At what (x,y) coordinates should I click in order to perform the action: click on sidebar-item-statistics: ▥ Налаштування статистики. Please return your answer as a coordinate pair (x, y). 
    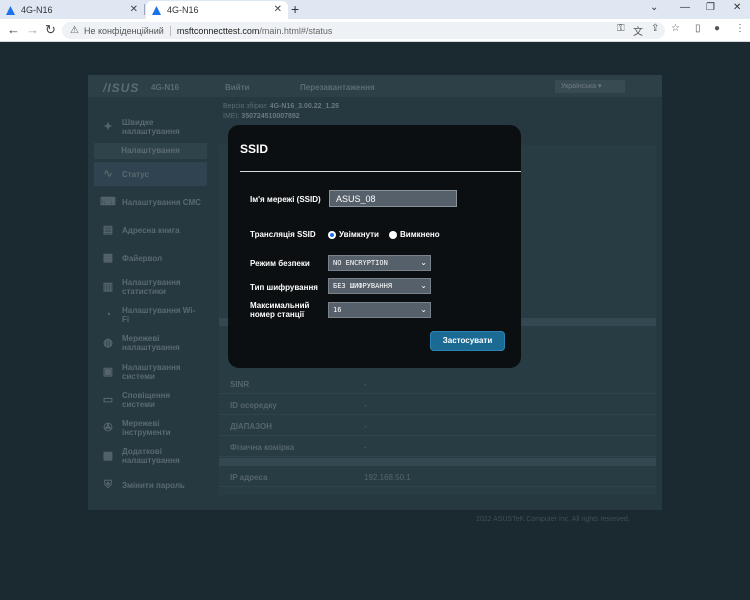
    Looking at the image, I should click on (150, 287).